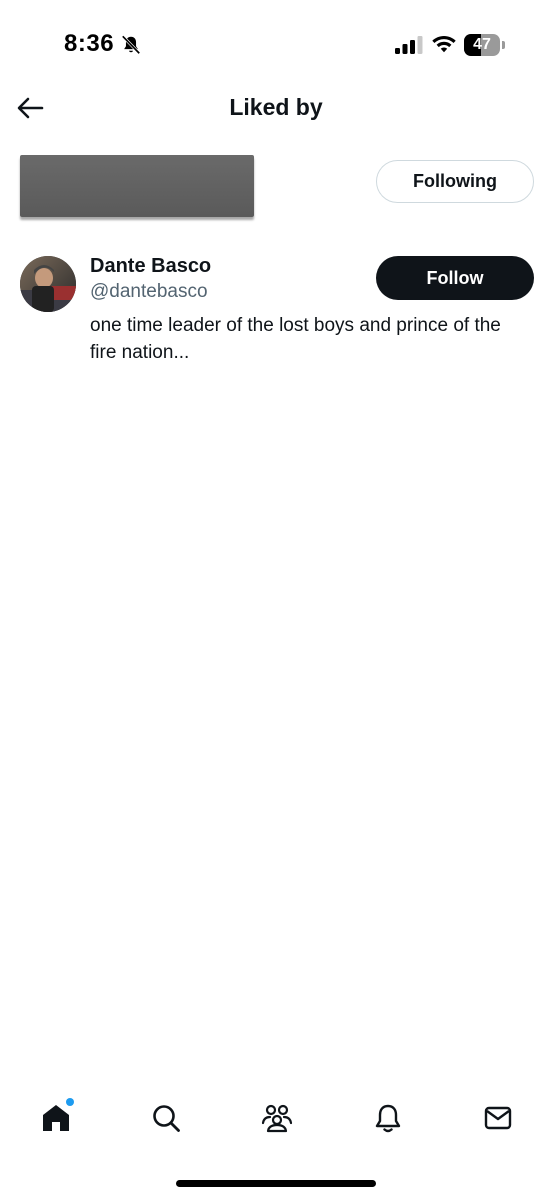 The image size is (552, 1200). I want to click on nav-messages, so click(498, 1118).